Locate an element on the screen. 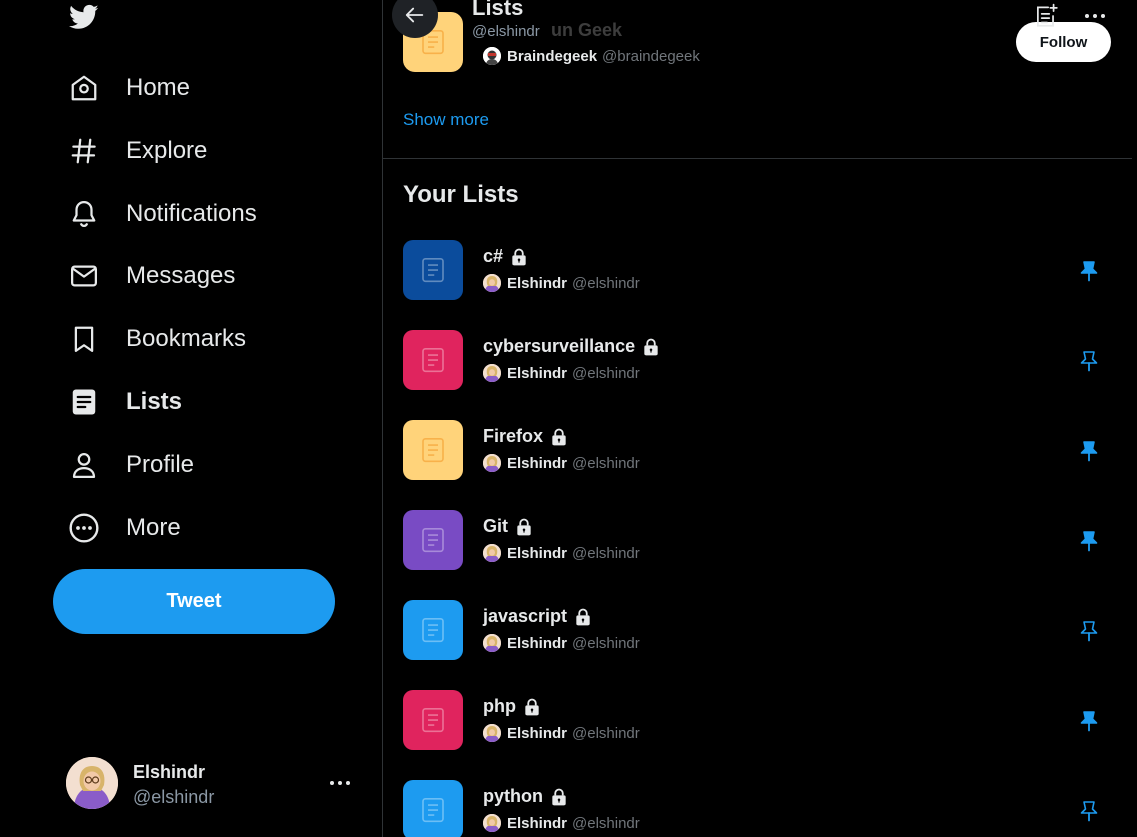 This screenshot has width=1137, height=837. list-name-wrap: Git is located at coordinates (508, 526).